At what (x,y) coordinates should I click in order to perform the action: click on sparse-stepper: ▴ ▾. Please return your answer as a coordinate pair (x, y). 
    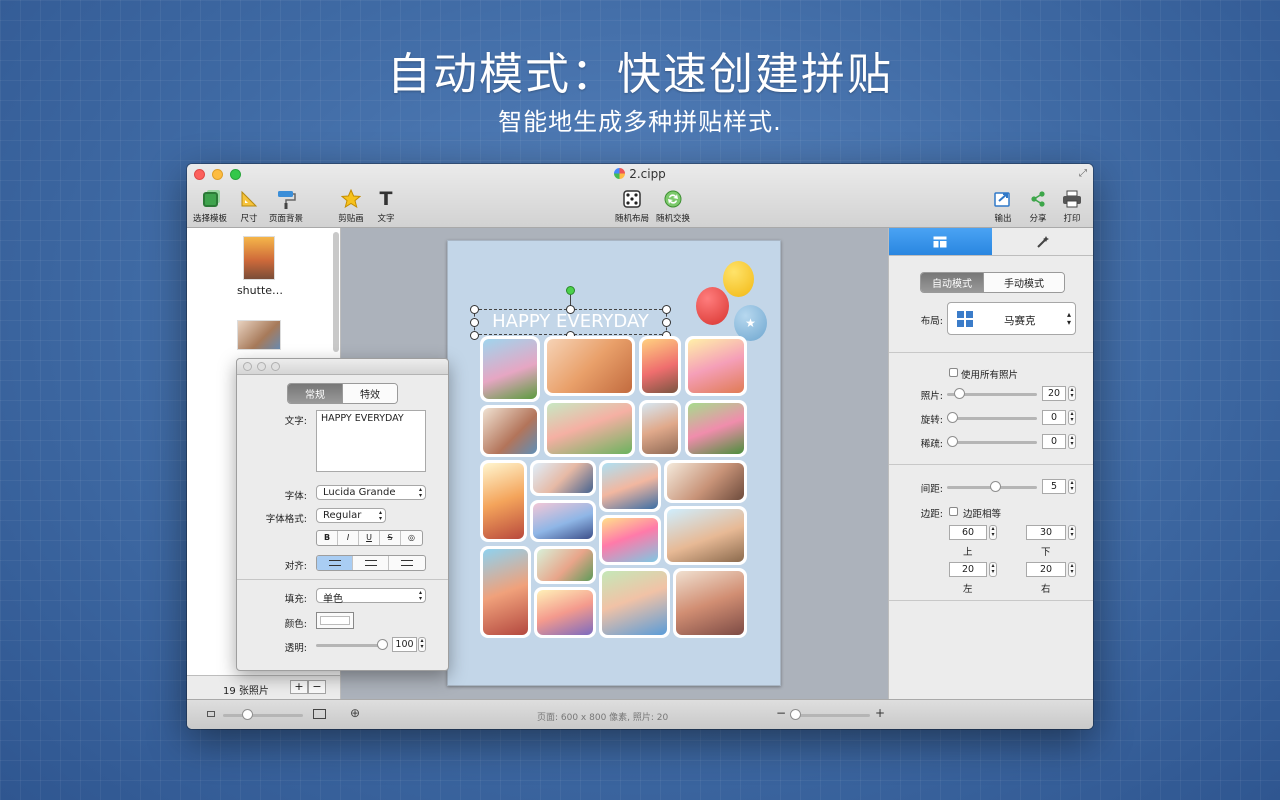
    Looking at the image, I should click on (1072, 441).